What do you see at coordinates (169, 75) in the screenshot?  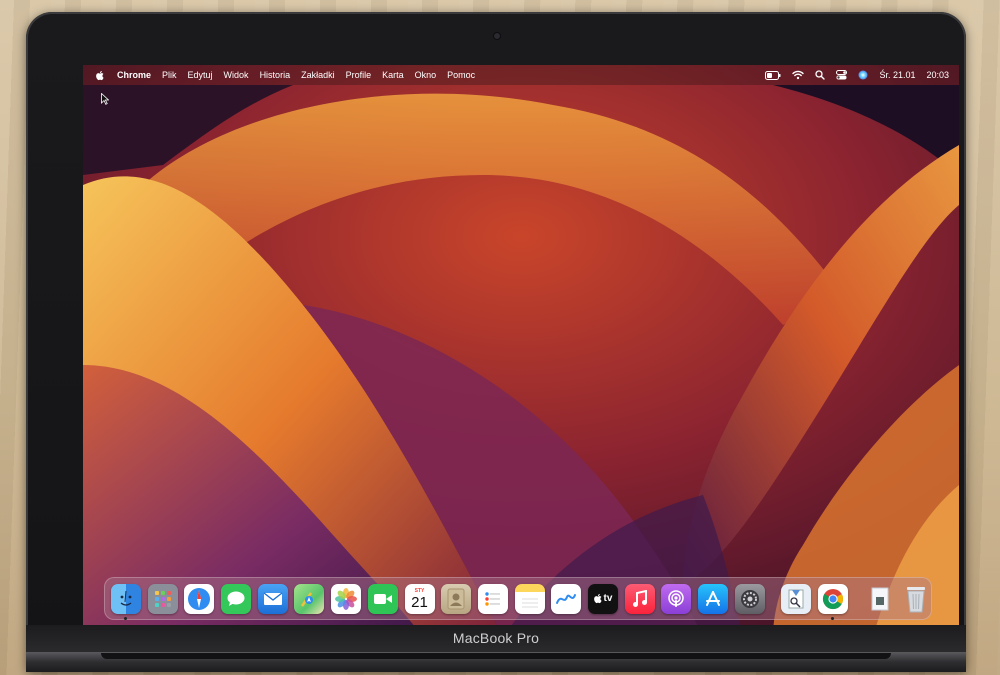 I see `menu-item-file: Plik` at bounding box center [169, 75].